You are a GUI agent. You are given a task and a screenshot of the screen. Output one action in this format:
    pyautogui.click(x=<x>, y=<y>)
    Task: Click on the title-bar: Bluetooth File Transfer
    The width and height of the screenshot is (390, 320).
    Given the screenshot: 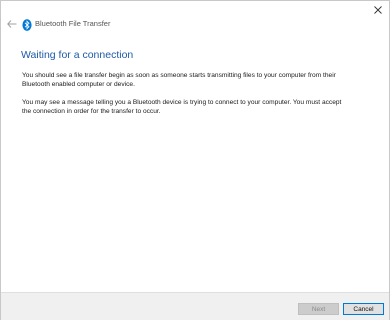 What is the action you would take?
    pyautogui.click(x=195, y=19)
    